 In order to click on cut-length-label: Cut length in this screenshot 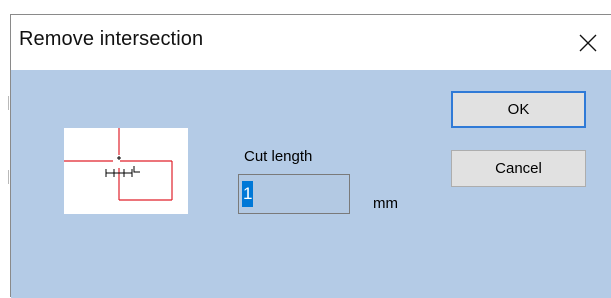, I will do `click(278, 156)`.